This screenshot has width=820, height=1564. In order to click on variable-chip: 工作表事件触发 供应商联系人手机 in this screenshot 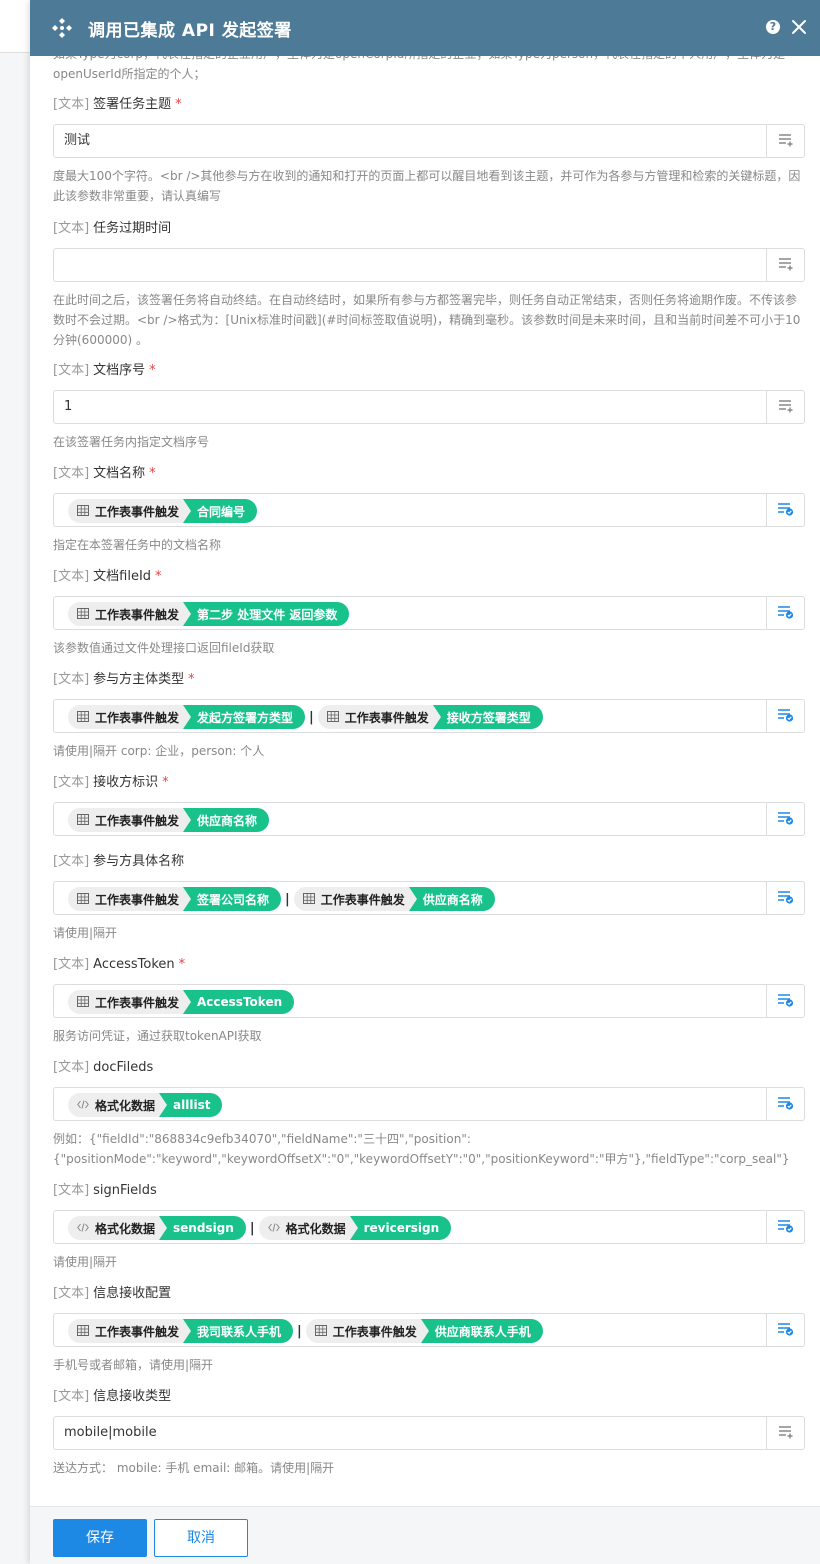, I will do `click(424, 1331)`.